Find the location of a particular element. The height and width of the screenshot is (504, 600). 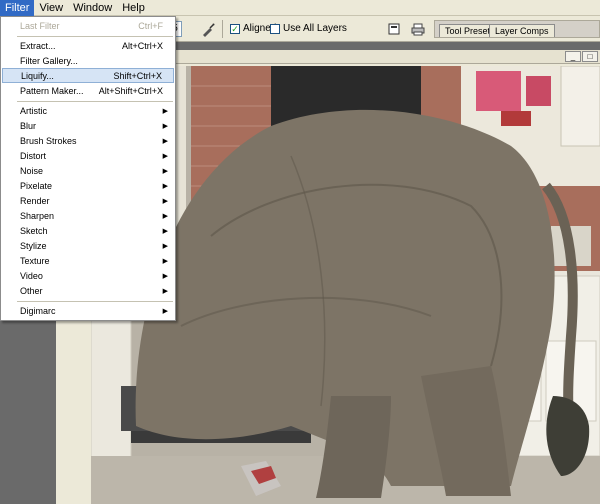

minimize-button: _ is located at coordinates (573, 56).